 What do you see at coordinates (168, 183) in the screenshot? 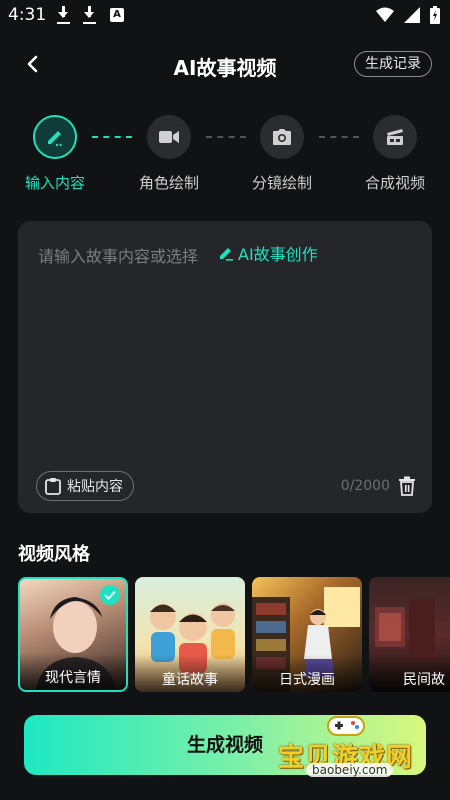
I see `step-label: 角色绘制` at bounding box center [168, 183].